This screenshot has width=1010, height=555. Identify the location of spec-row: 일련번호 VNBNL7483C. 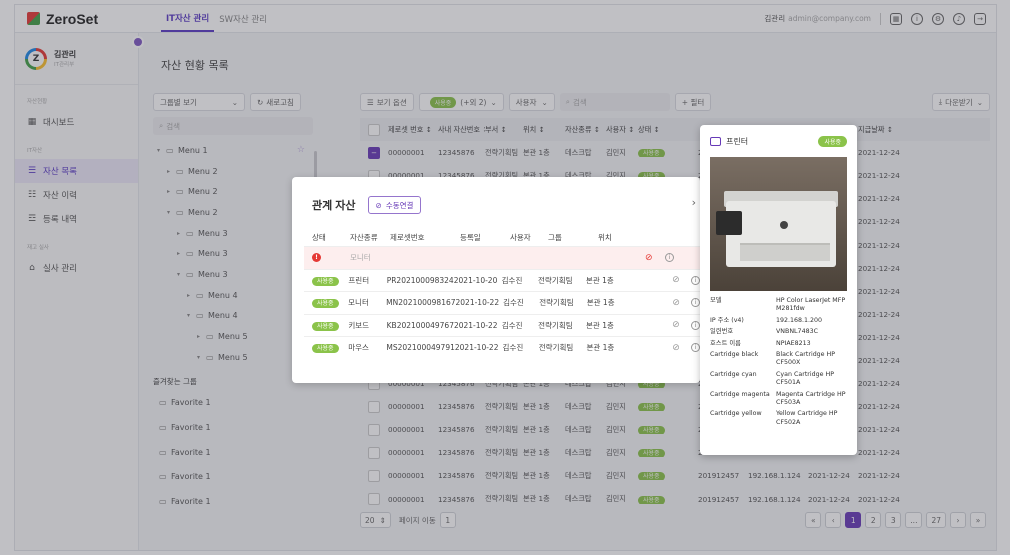
(778, 332).